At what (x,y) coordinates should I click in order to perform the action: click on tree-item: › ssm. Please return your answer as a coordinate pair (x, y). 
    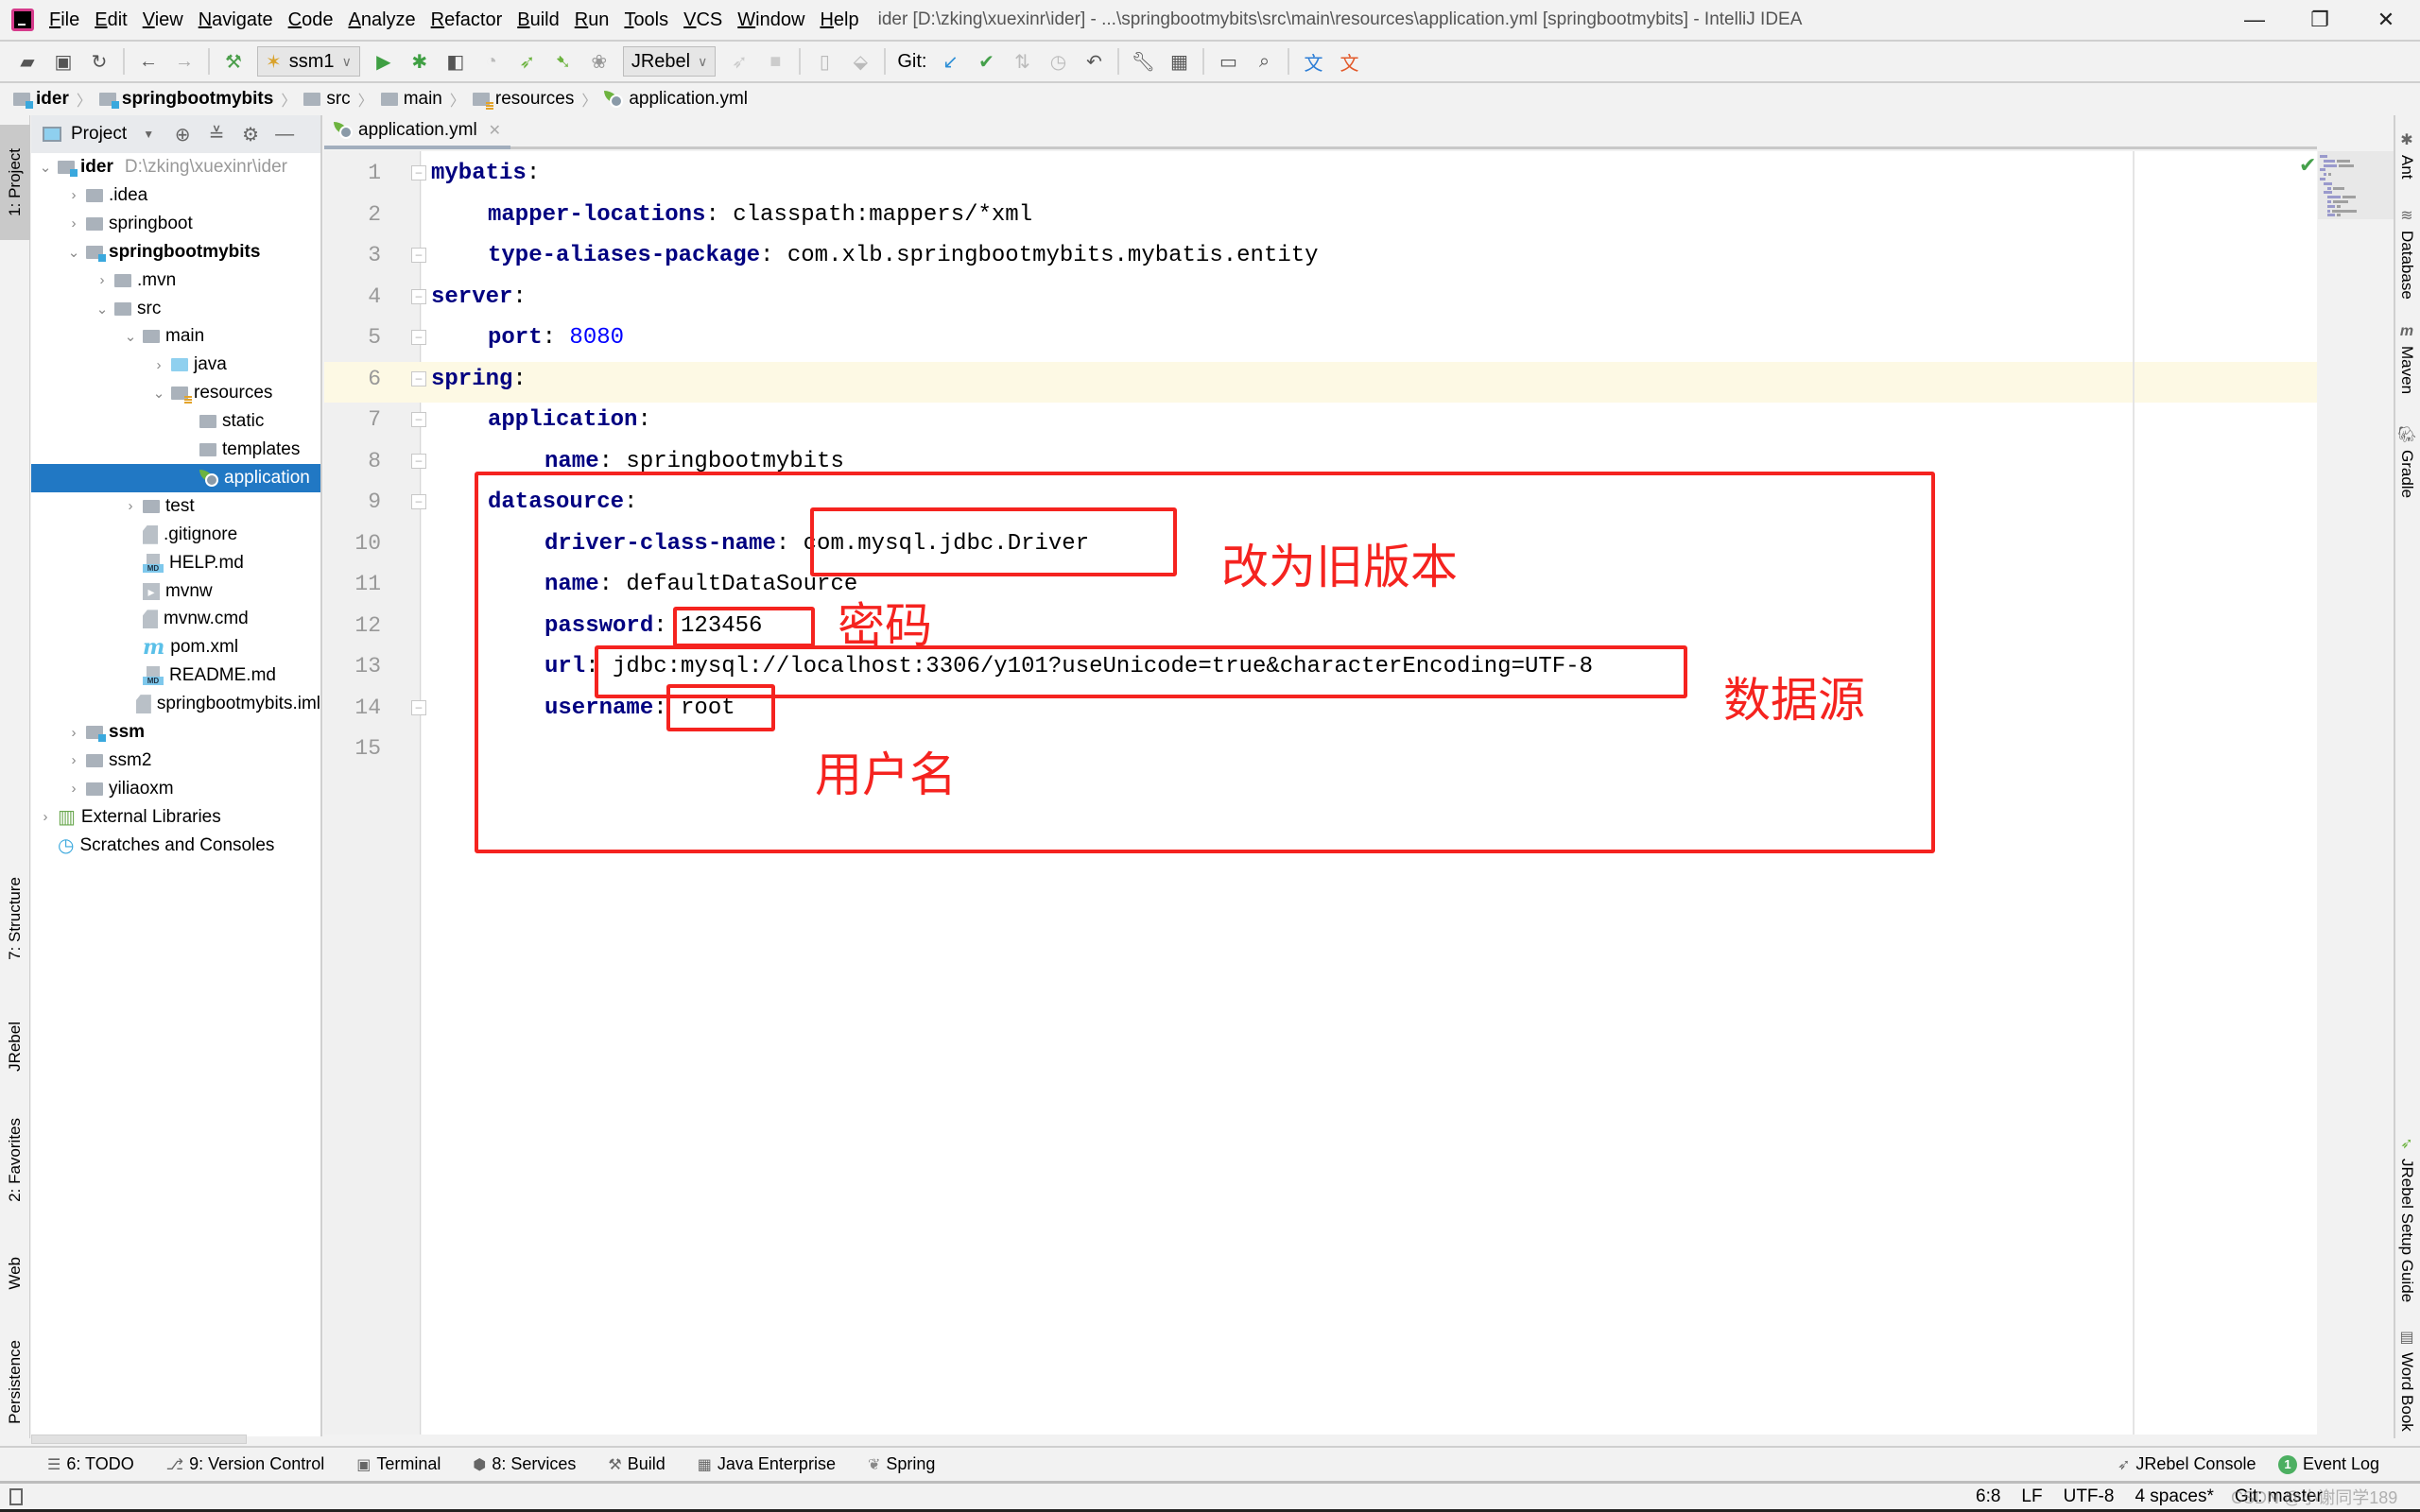
    Looking at the image, I should click on (175, 732).